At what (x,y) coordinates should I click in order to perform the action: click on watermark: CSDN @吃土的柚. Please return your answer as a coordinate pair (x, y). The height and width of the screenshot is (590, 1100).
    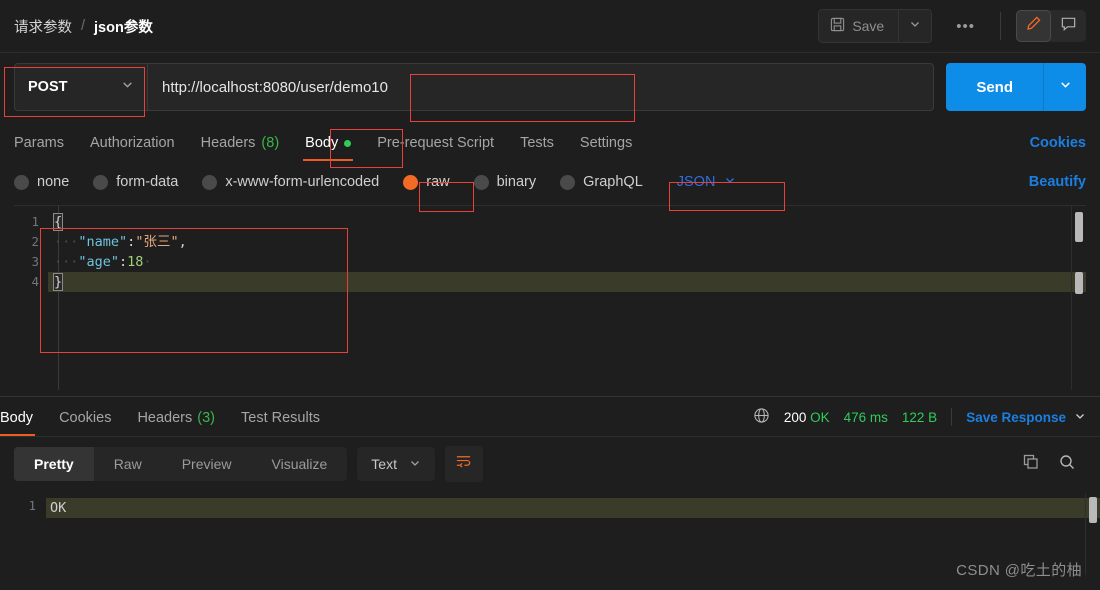
    Looking at the image, I should click on (1019, 570).